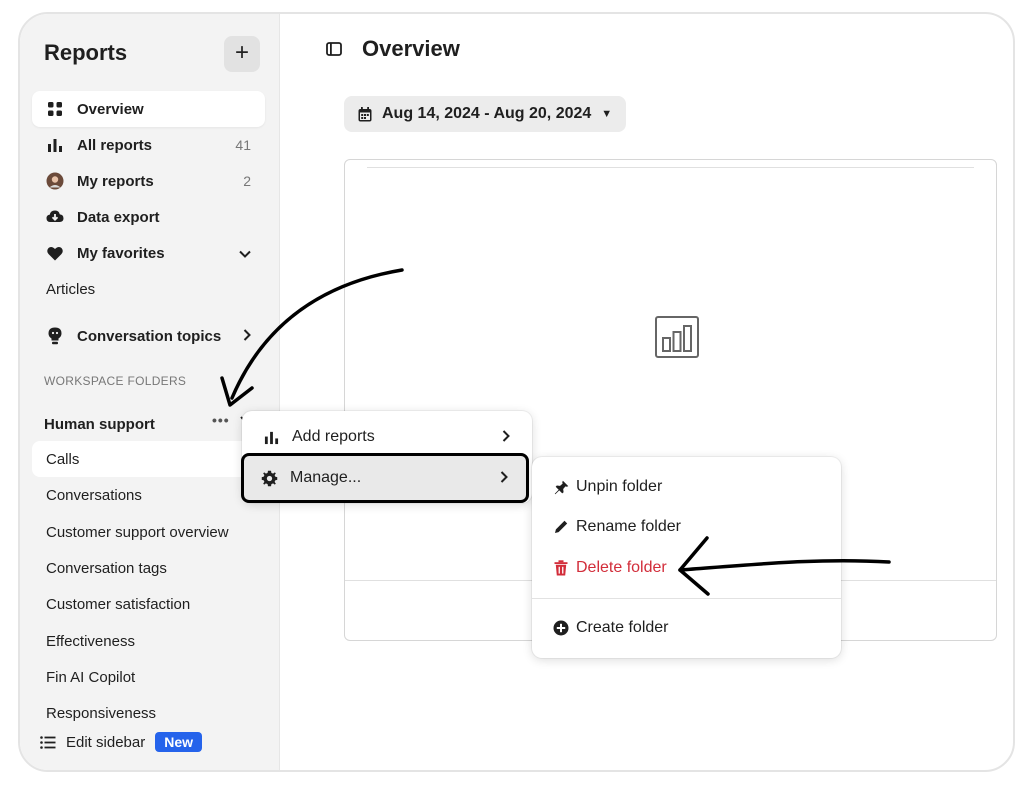 The image size is (1034, 790). Describe the element at coordinates (101, 713) in the screenshot. I see `folder-item-label: Responsiveness` at that location.